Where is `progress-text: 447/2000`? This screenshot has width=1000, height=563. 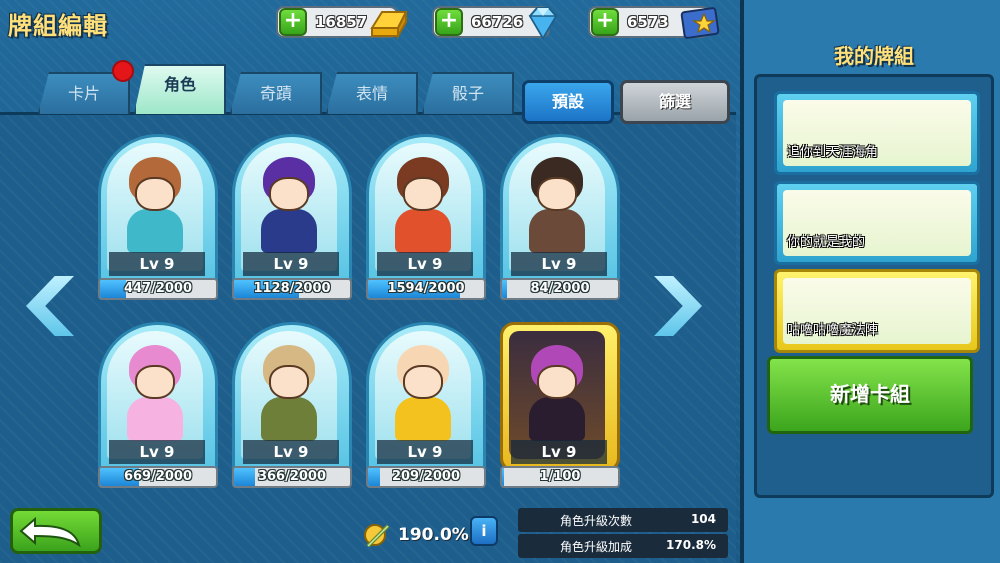 progress-text: 447/2000 is located at coordinates (158, 288).